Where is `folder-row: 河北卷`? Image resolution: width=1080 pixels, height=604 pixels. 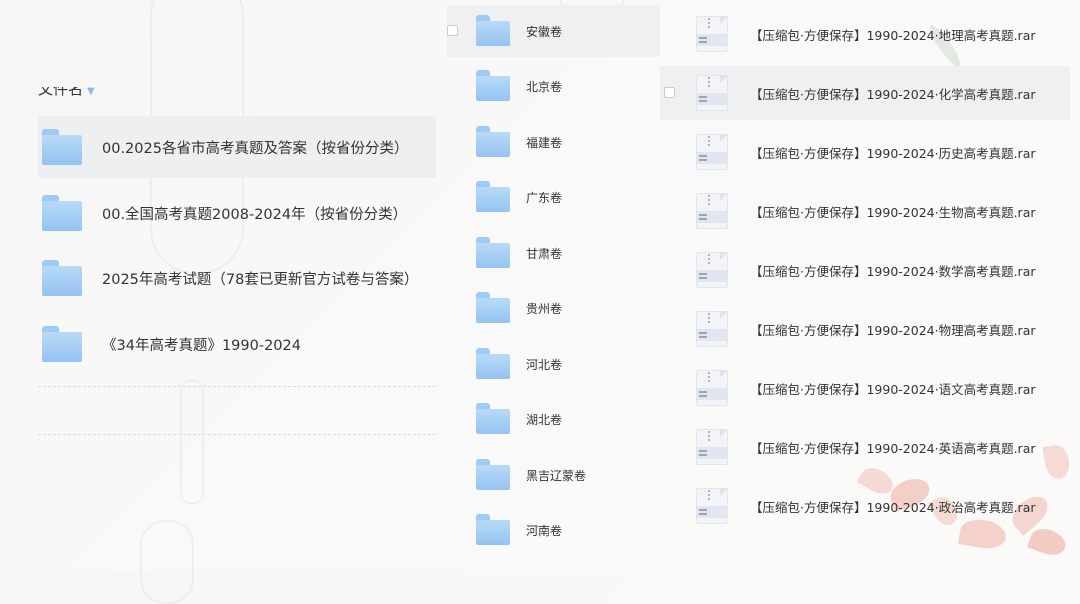 folder-row: 河北卷 is located at coordinates (553, 364).